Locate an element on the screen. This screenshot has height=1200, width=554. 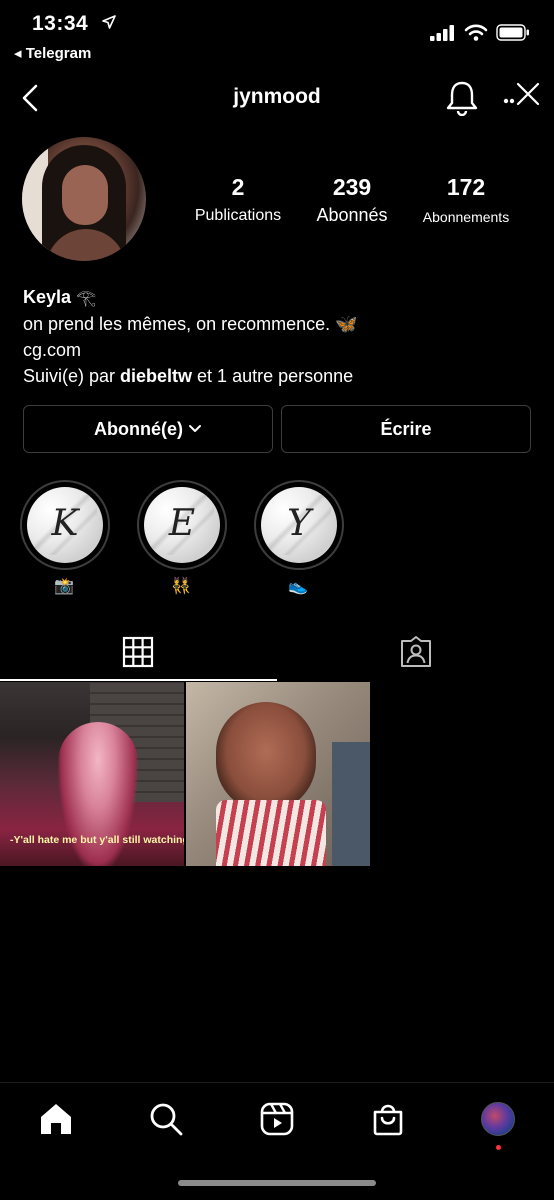
highlight-y-letter: Y is located at coordinates (299, 523).